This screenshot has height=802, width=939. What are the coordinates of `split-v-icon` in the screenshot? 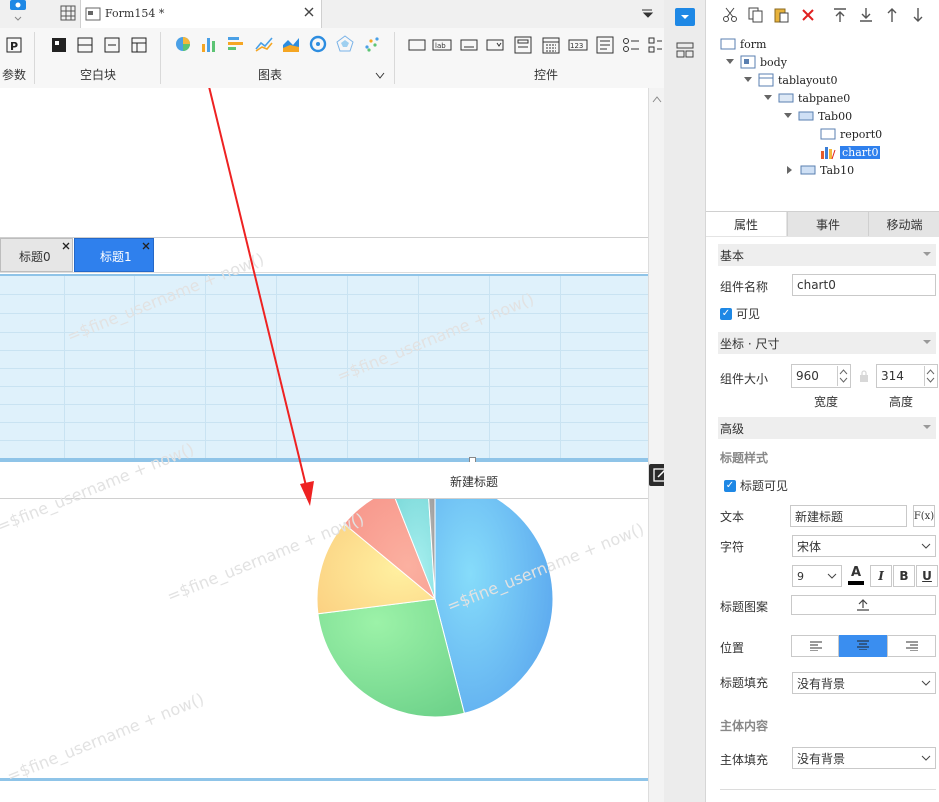 It's located at (112, 45).